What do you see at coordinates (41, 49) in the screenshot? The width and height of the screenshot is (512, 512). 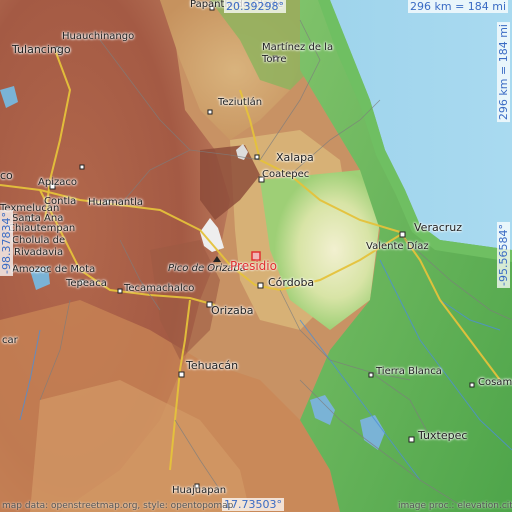 I see `place-label-tulancingo: Tulancingo` at bounding box center [41, 49].